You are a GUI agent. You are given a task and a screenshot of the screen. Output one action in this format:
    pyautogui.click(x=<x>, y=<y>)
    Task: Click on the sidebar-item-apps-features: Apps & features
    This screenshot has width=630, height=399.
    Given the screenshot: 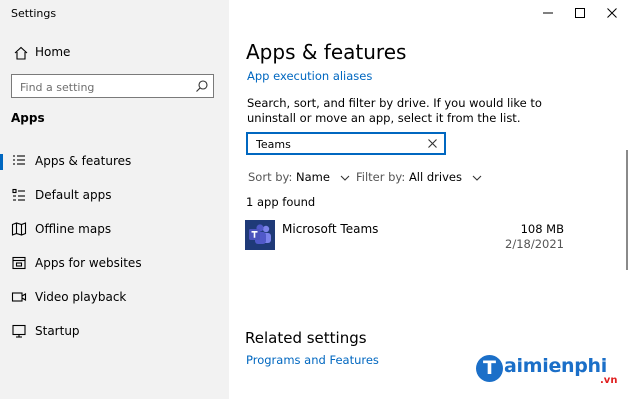 What is the action you would take?
    pyautogui.click(x=114, y=165)
    